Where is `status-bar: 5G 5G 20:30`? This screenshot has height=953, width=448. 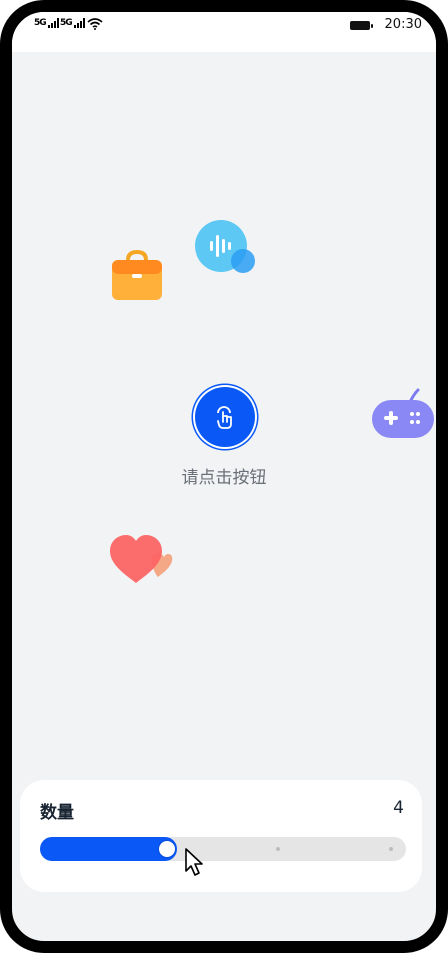
status-bar: 5G 5G 20:30 is located at coordinates (224, 32).